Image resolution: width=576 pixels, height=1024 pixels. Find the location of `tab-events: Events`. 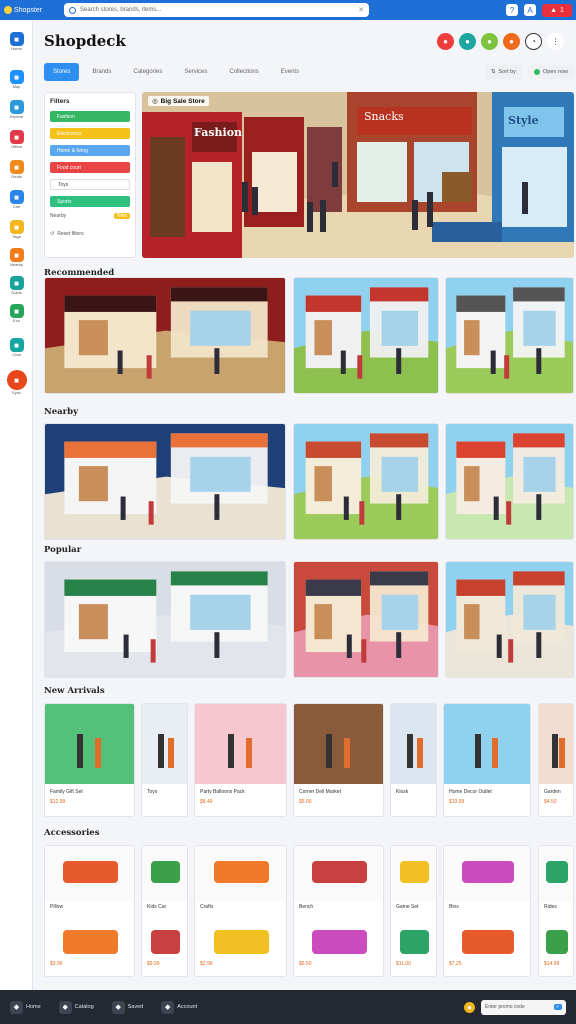

tab-events: Events is located at coordinates (290, 72).